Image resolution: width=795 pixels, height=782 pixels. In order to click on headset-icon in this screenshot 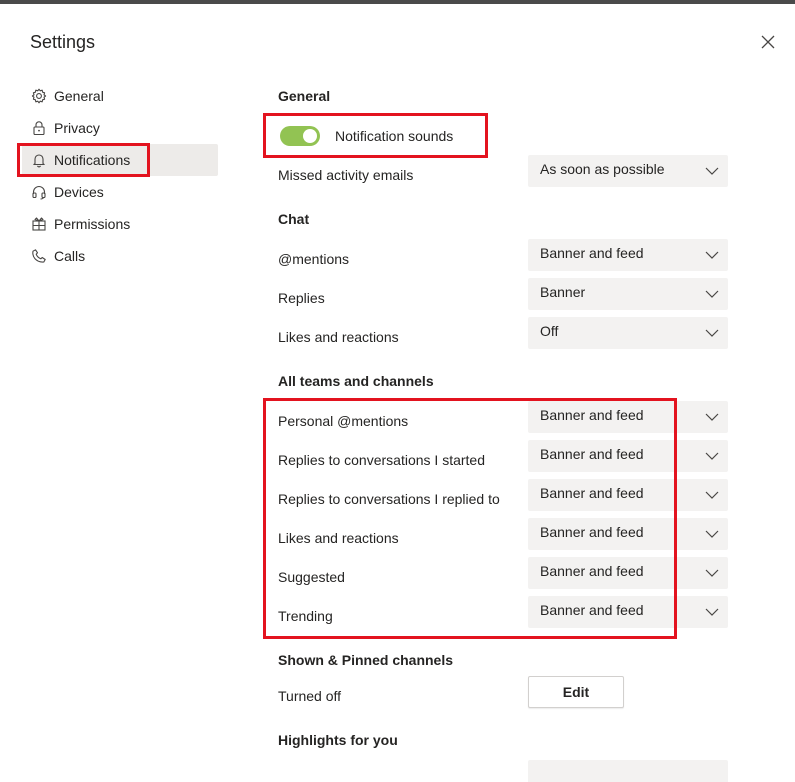, I will do `click(39, 192)`.